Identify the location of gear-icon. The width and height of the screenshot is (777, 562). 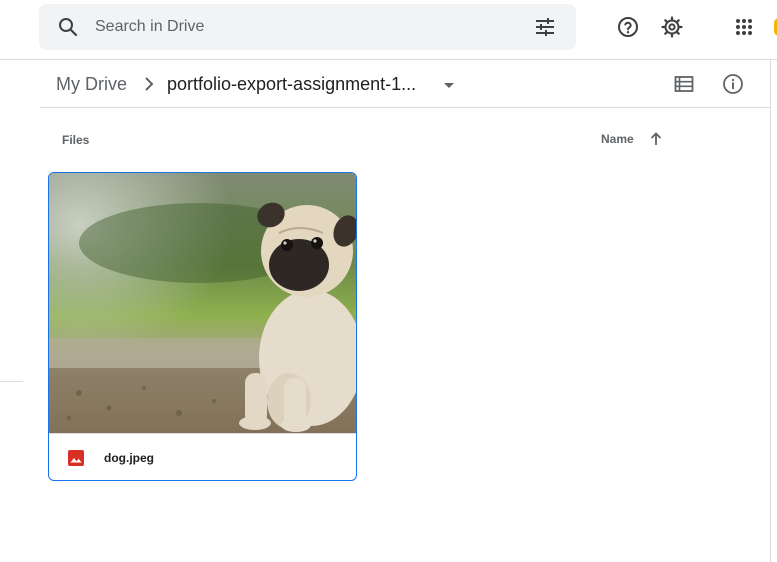
(672, 27).